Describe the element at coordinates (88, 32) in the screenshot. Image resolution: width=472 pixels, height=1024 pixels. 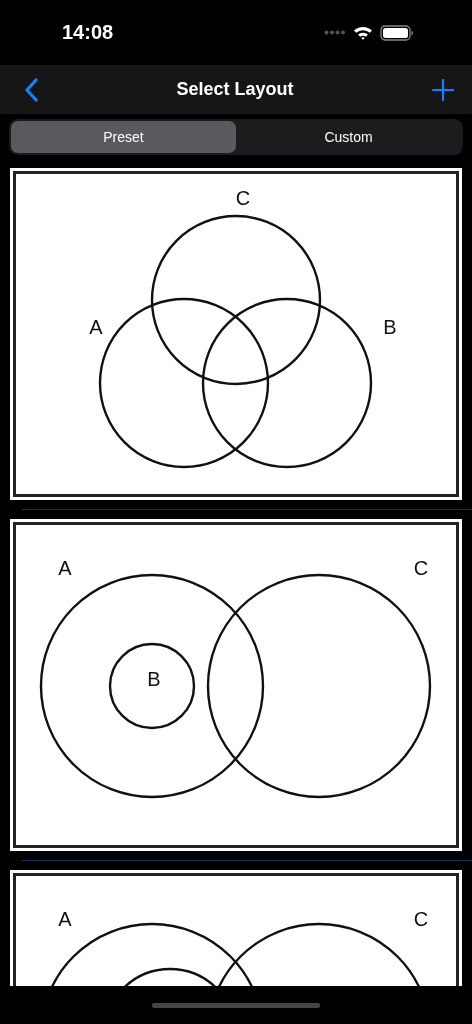
I see `status-time: 14:08` at that location.